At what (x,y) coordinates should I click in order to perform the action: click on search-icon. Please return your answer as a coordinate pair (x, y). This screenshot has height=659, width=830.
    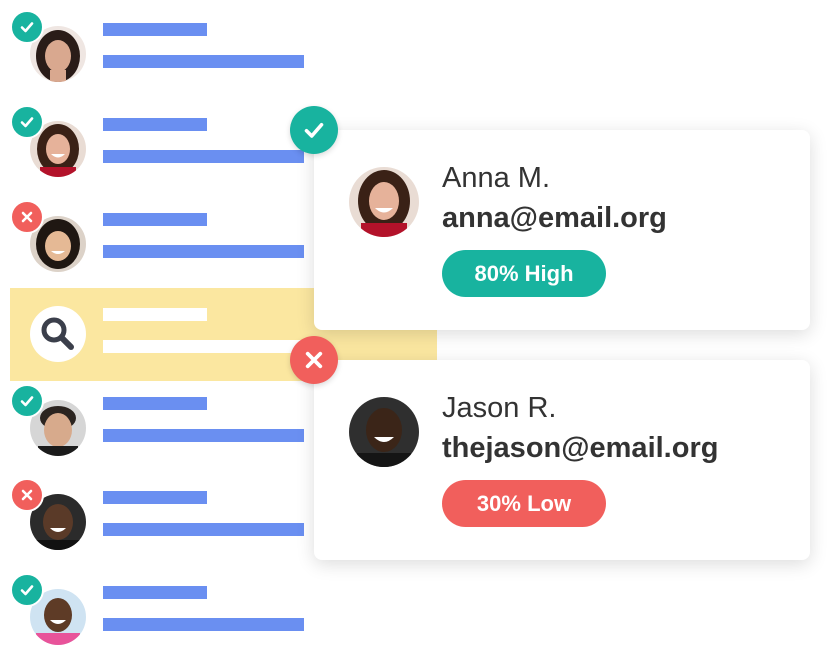
    Looking at the image, I should click on (57, 333).